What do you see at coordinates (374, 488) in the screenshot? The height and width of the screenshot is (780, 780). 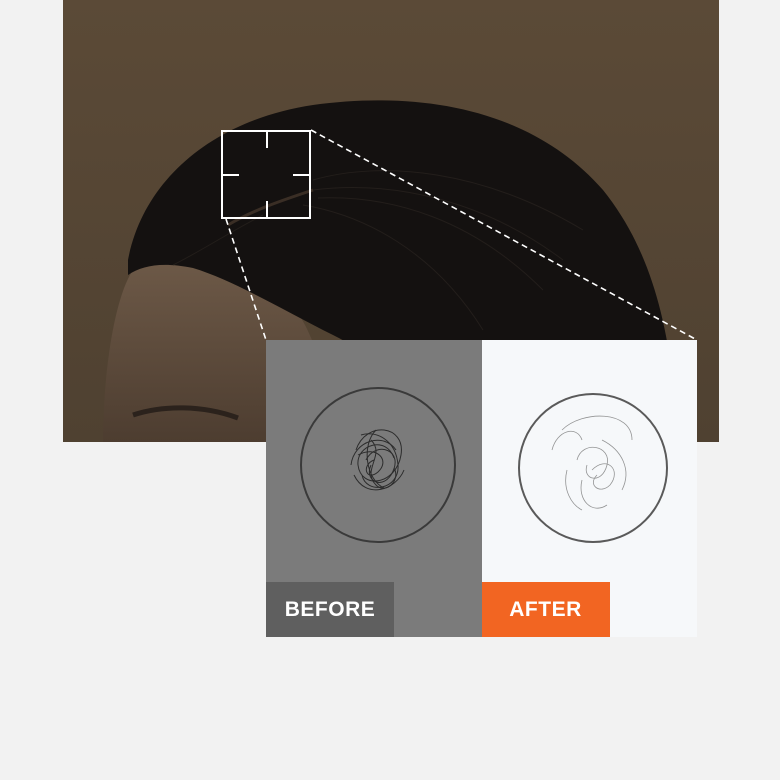 I see `before-panel: BEFORE` at bounding box center [374, 488].